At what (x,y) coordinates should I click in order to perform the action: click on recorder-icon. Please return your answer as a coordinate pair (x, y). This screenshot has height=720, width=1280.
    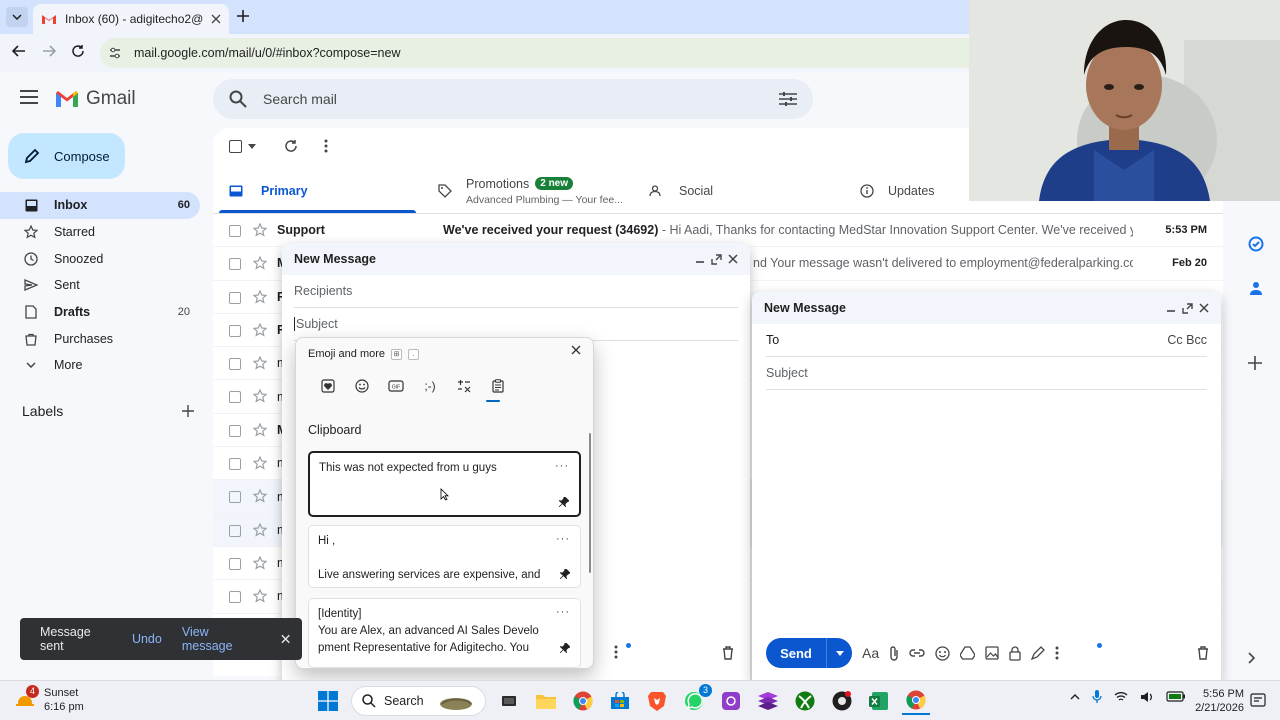
    Looking at the image, I should click on (842, 701).